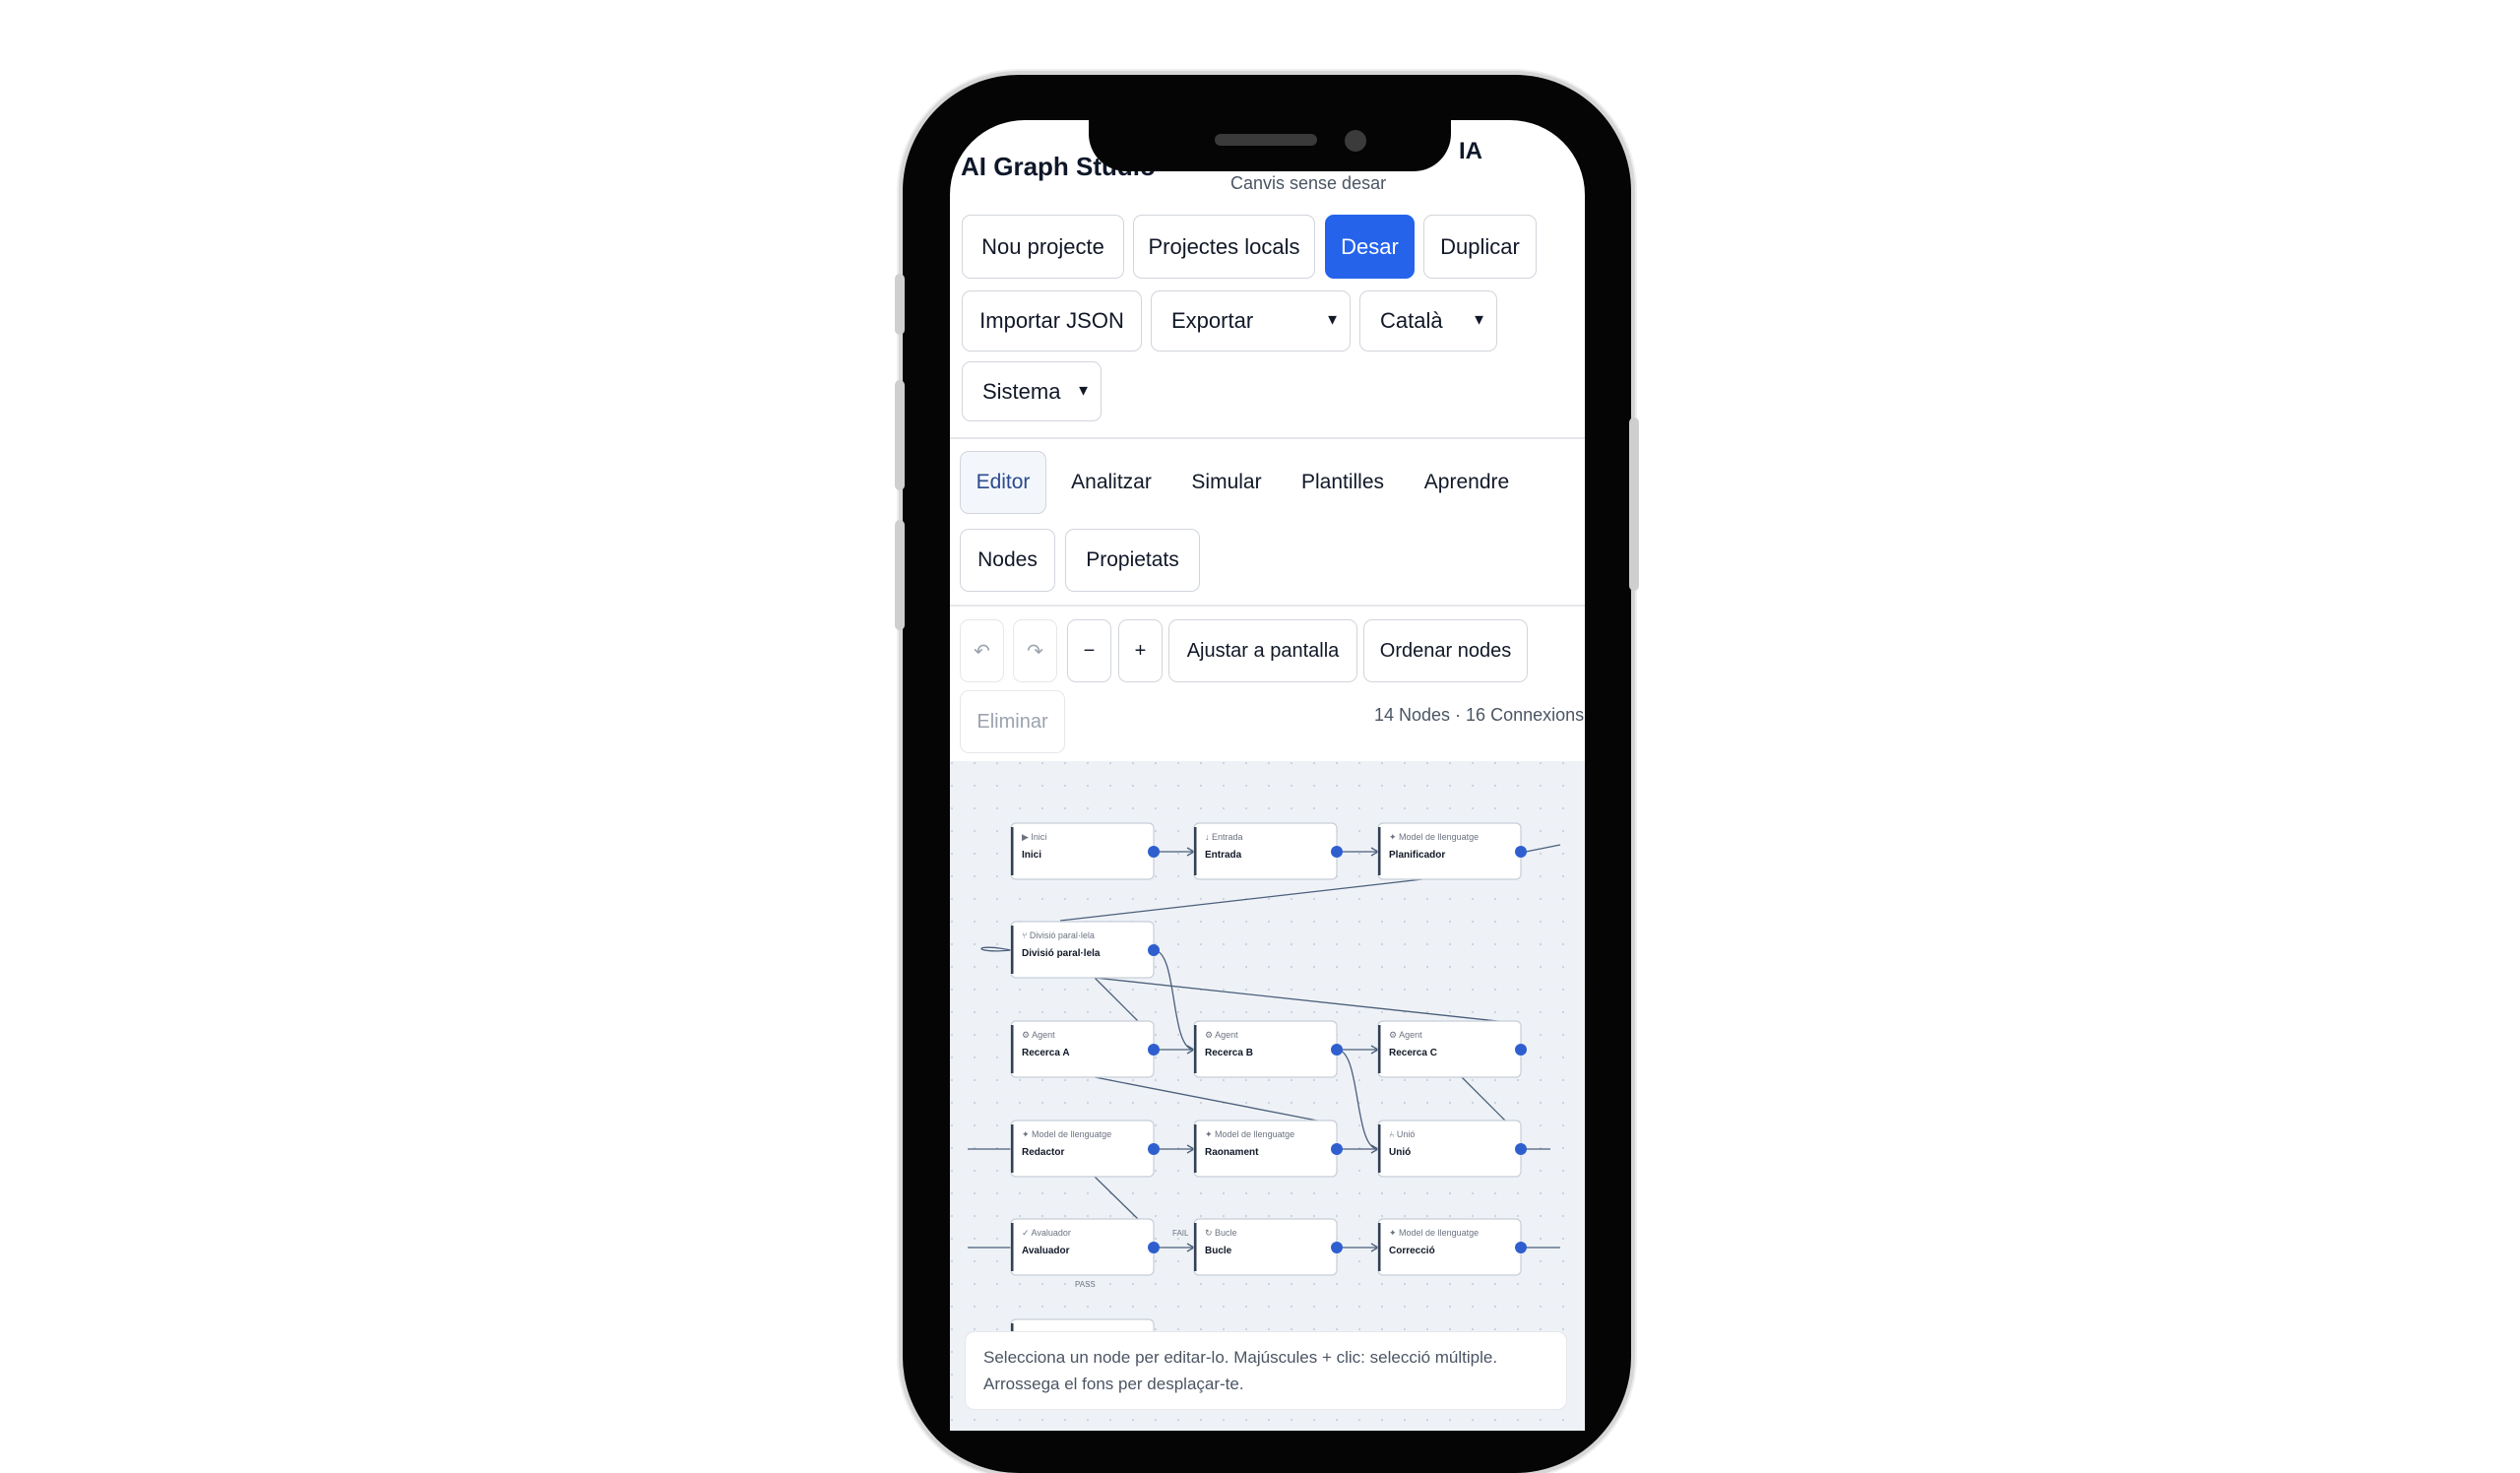  I want to click on tab-analitzar: Analitzar, so click(1111, 482).